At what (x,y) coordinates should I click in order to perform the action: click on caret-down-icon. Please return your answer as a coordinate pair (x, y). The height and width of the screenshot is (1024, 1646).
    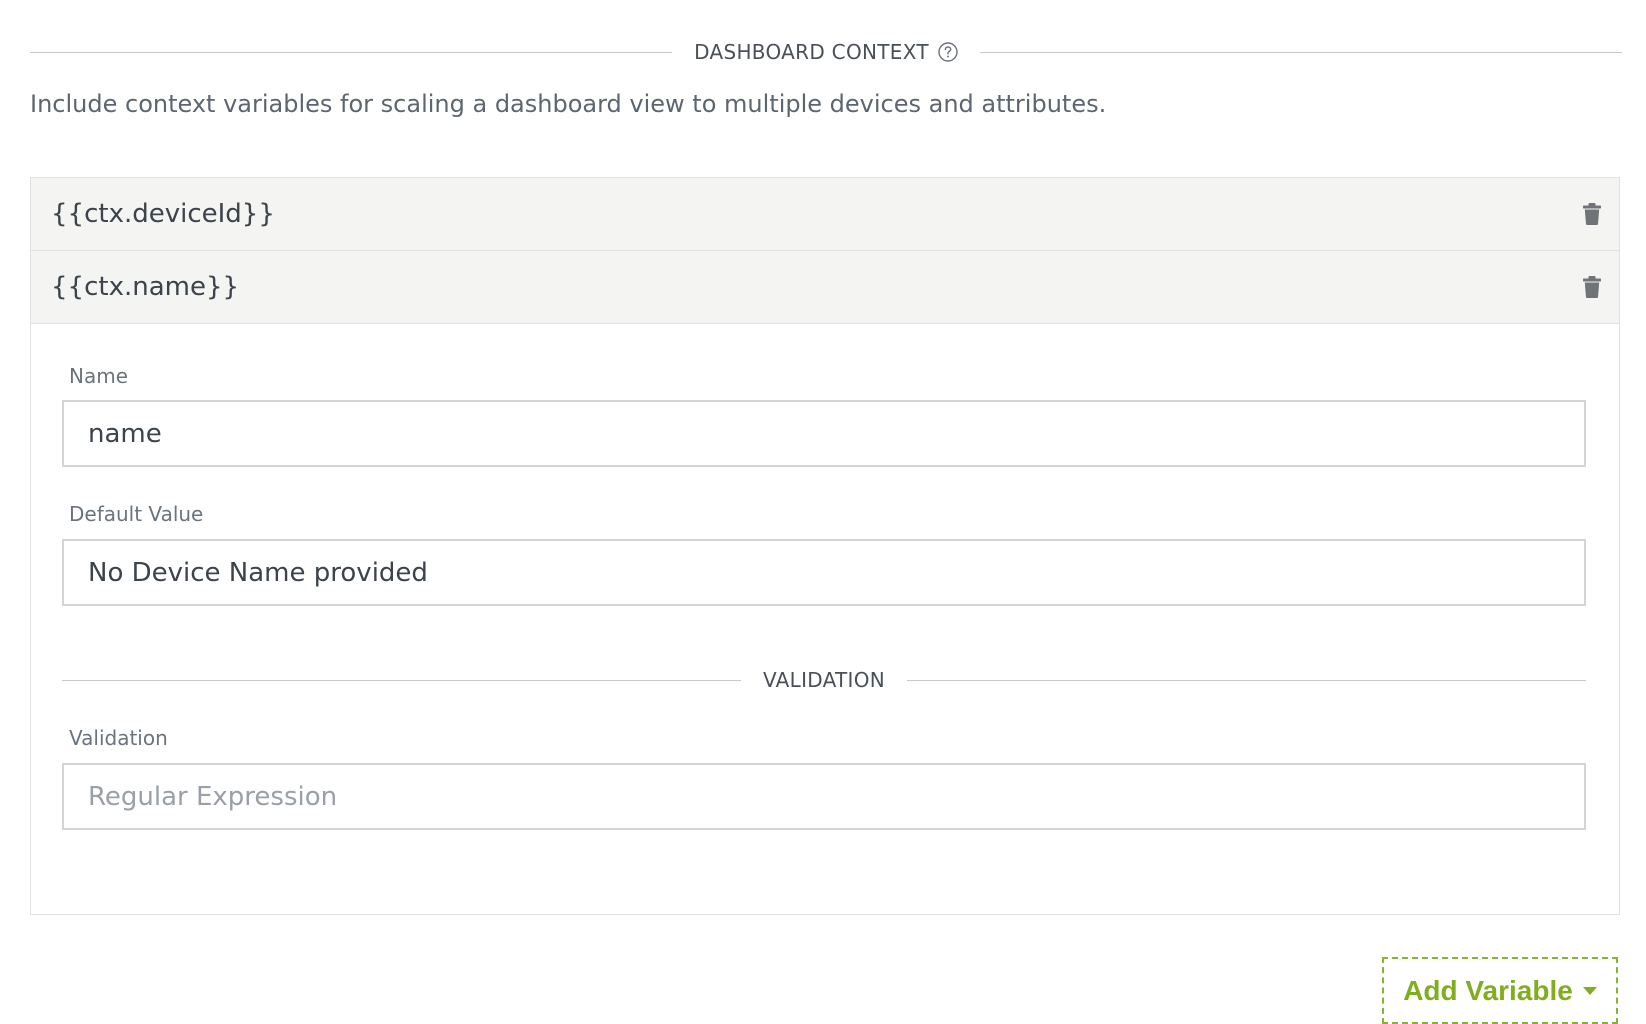
    Looking at the image, I should click on (1589, 990).